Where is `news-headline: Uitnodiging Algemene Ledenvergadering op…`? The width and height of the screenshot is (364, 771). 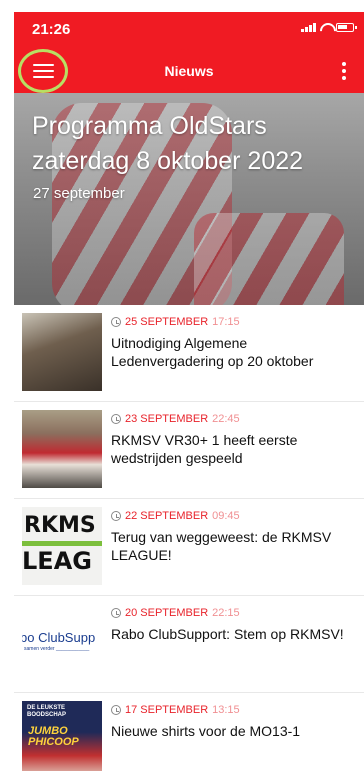
news-headline: Uitnodiging Algemene Ledenvergadering op… is located at coordinates (212, 352).